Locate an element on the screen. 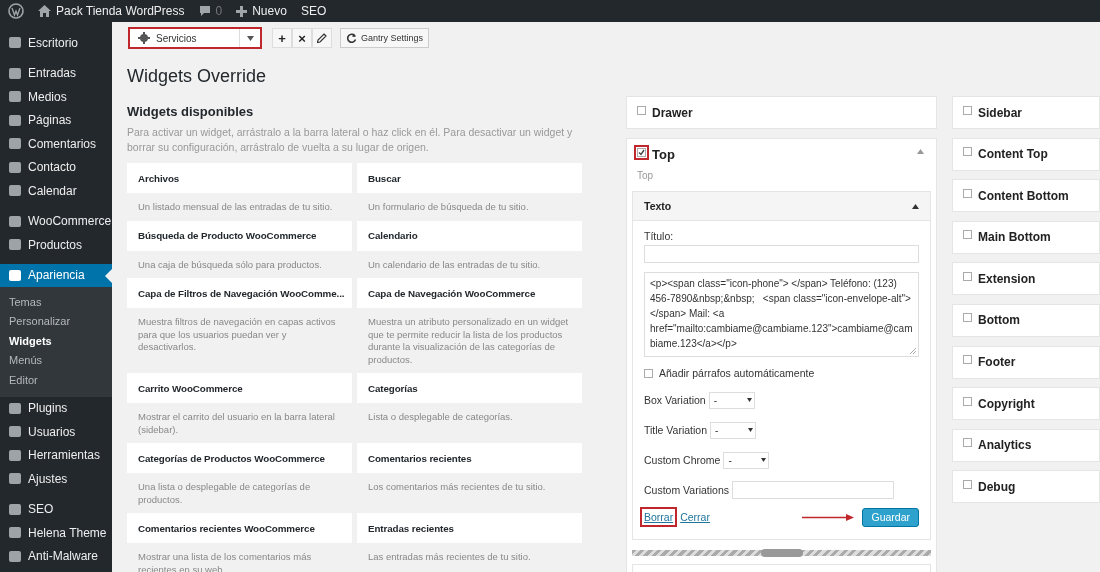 The image size is (1100, 572). sidebar-item: Plugins is located at coordinates (56, 408).